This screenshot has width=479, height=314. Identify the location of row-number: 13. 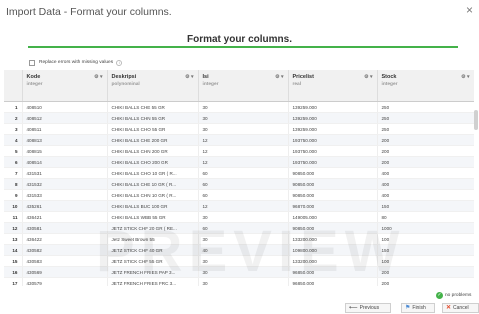
(13, 239).